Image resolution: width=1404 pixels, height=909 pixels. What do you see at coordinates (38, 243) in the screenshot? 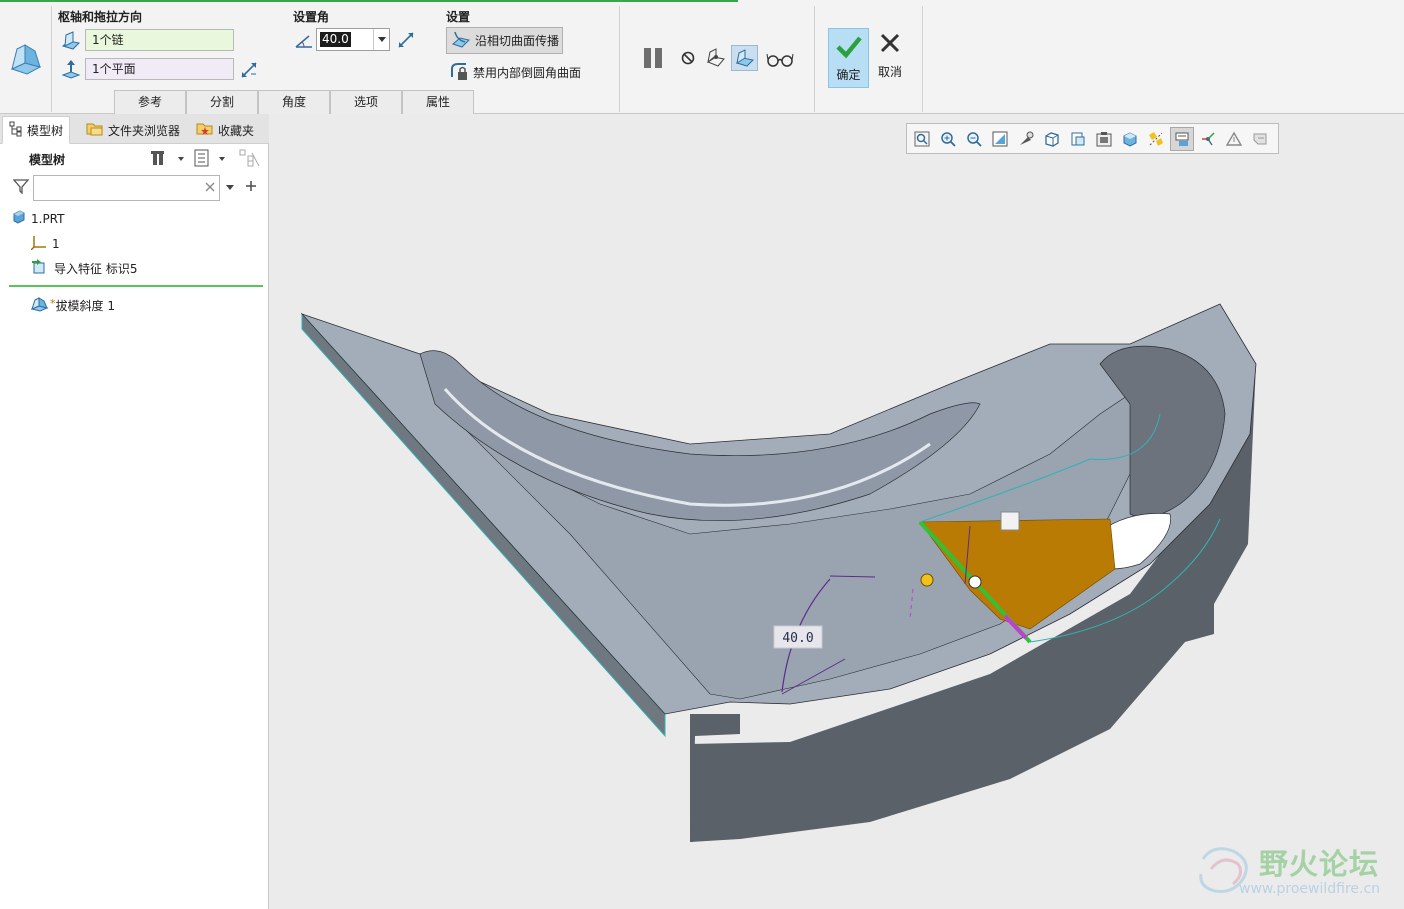
I see `csys-icon` at bounding box center [38, 243].